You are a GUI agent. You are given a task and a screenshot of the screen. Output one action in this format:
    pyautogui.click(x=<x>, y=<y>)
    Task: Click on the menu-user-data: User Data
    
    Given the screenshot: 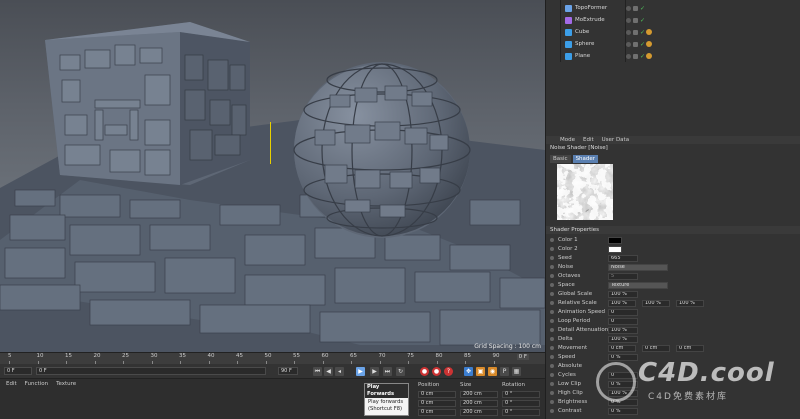 What is the action you would take?
    pyautogui.click(x=615, y=140)
    